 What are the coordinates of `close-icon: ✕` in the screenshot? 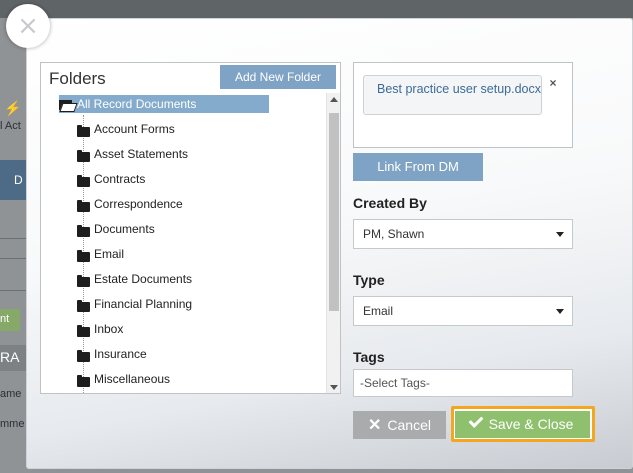 It's located at (375, 425).